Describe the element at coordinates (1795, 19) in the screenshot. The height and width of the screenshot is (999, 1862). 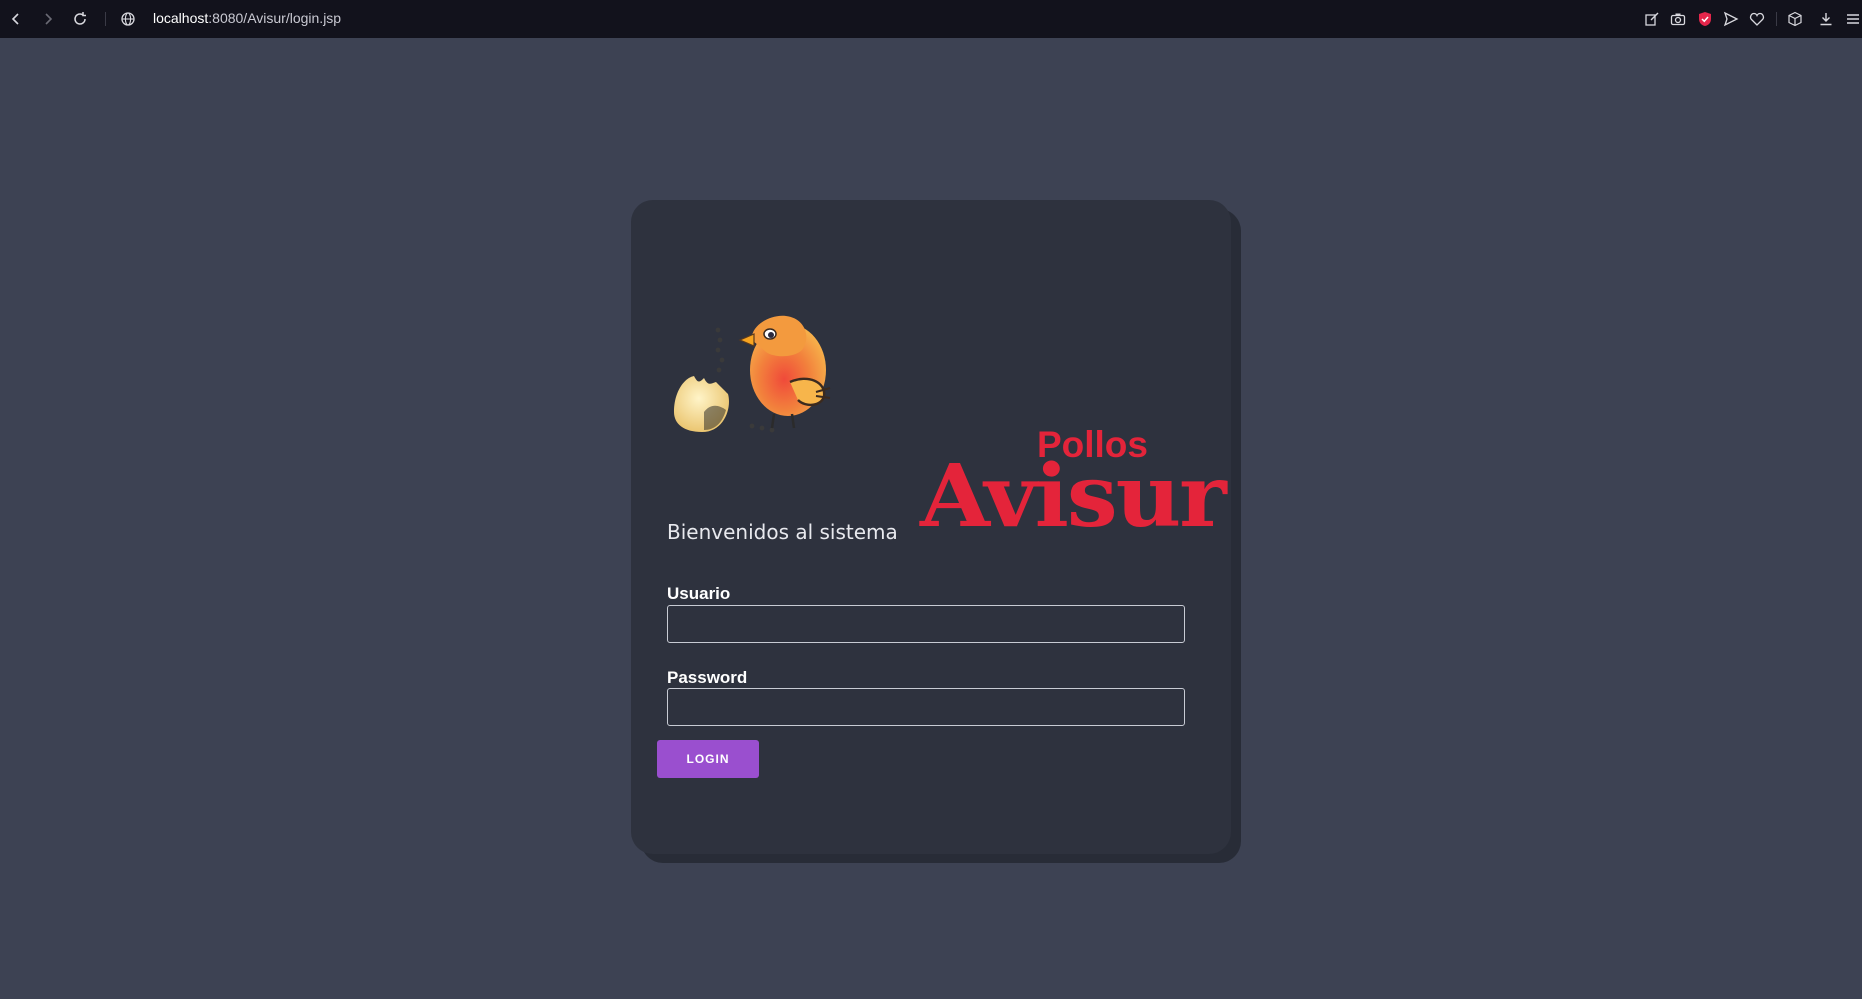
I see `box-icon` at that location.